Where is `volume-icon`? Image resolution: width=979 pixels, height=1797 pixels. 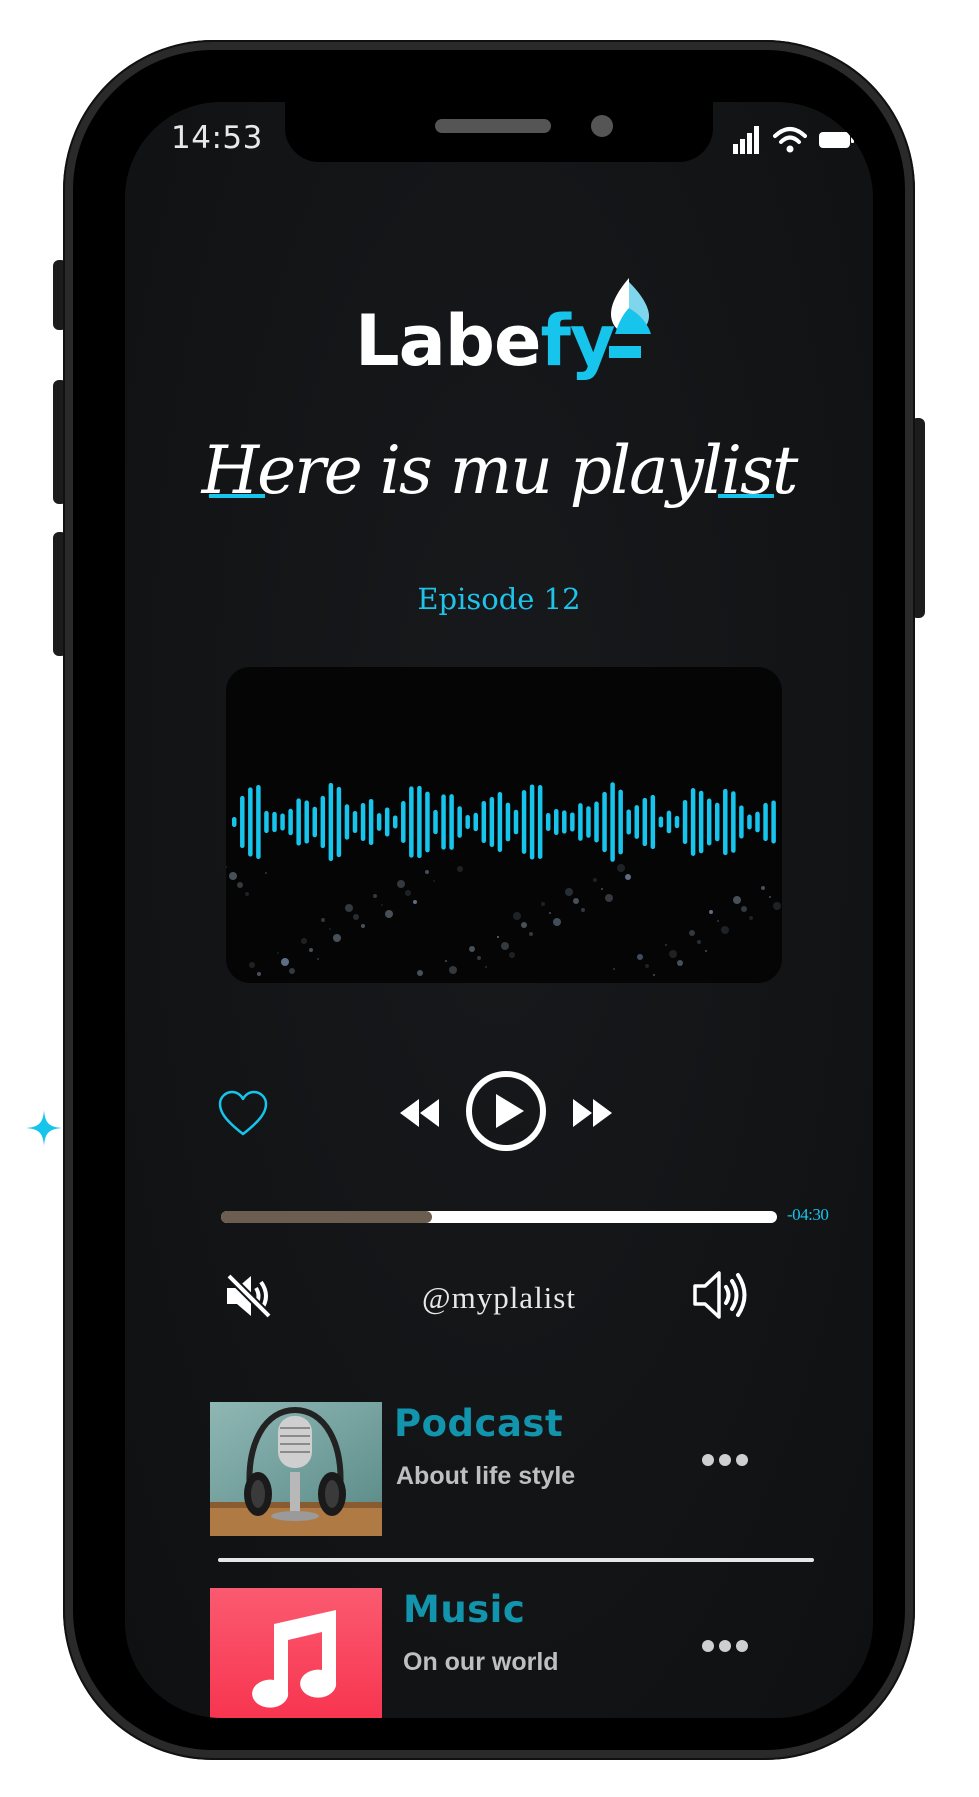 volume-icon is located at coordinates (720, 1295).